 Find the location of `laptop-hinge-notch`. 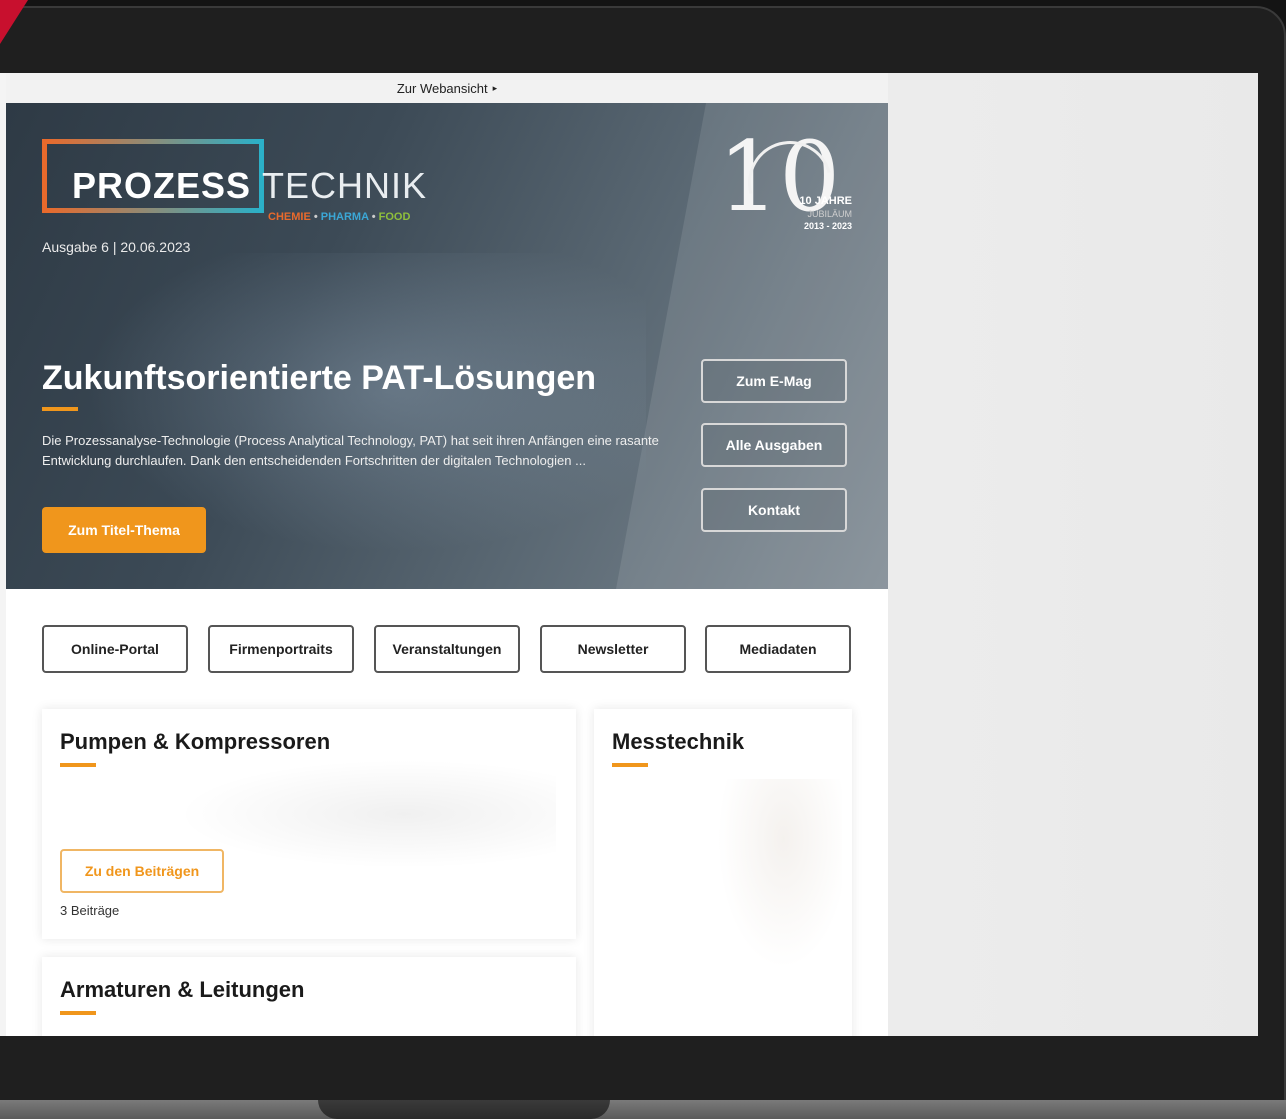

laptop-hinge-notch is located at coordinates (464, 1109).